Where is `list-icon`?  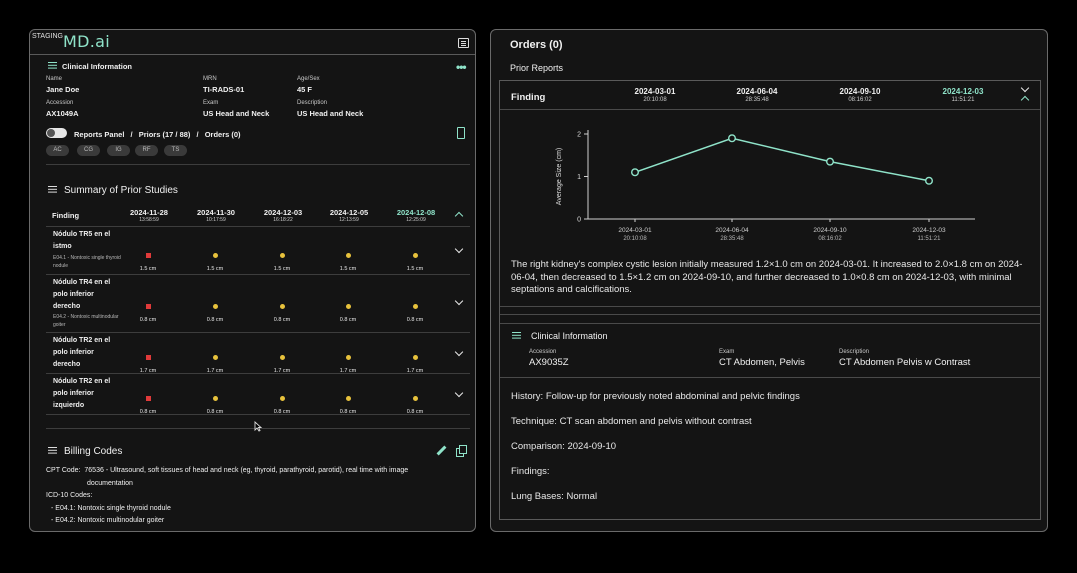
list-icon is located at coordinates (516, 335).